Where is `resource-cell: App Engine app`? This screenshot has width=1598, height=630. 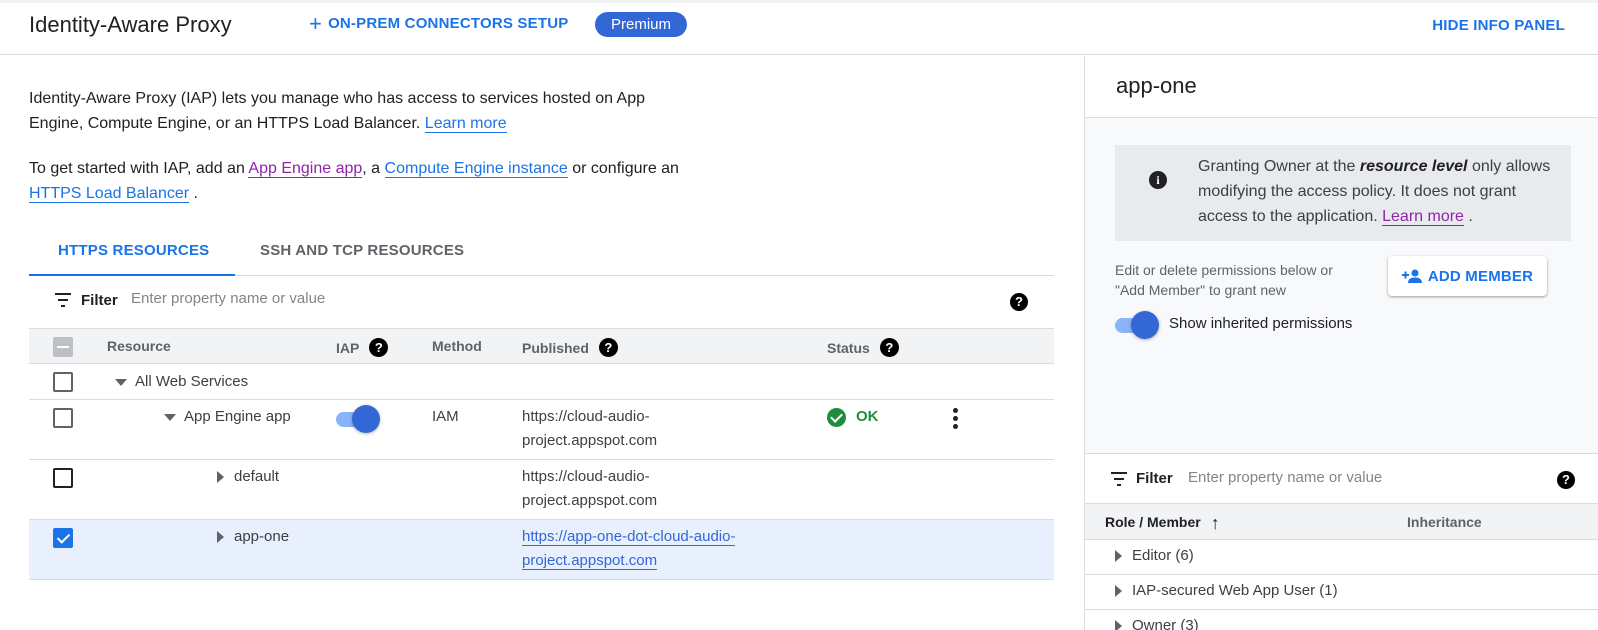
resource-cell: App Engine app is located at coordinates (227, 417).